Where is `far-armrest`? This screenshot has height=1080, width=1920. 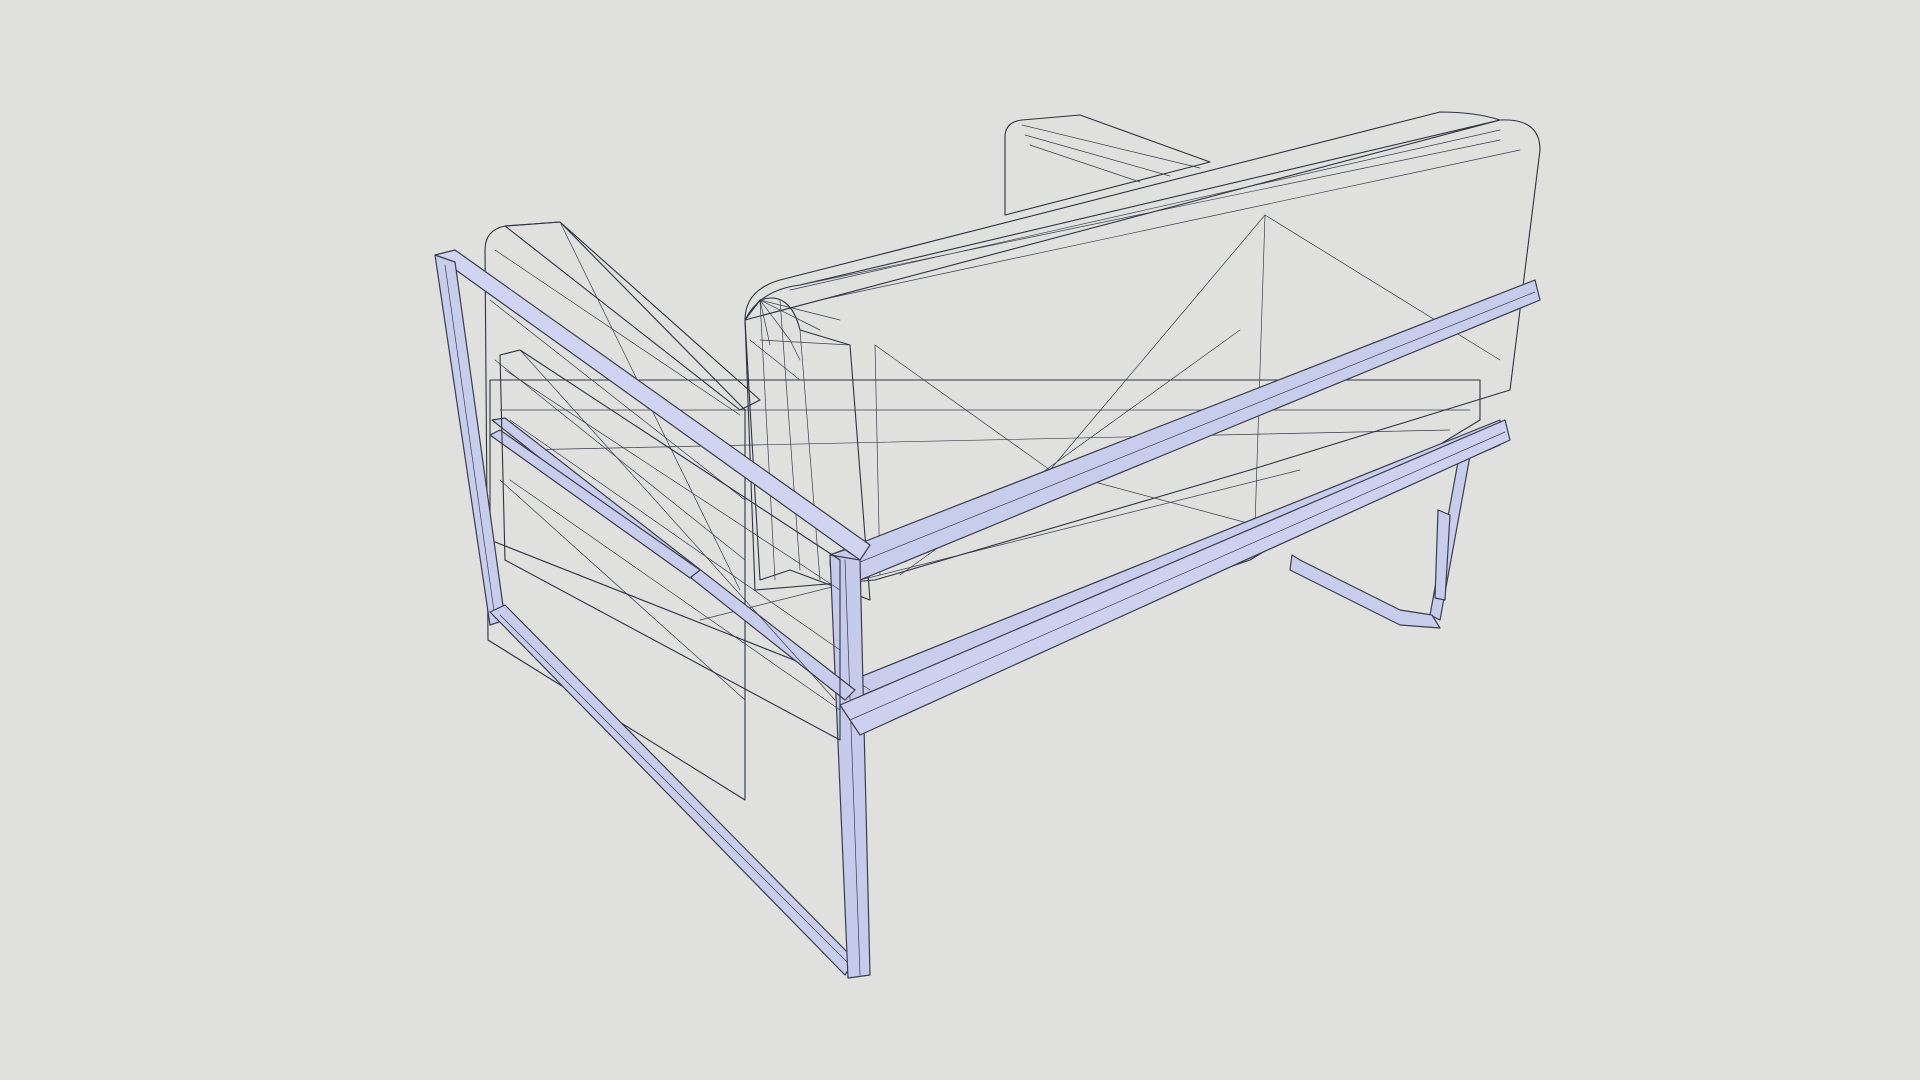
far-armrest is located at coordinates (1107, 165).